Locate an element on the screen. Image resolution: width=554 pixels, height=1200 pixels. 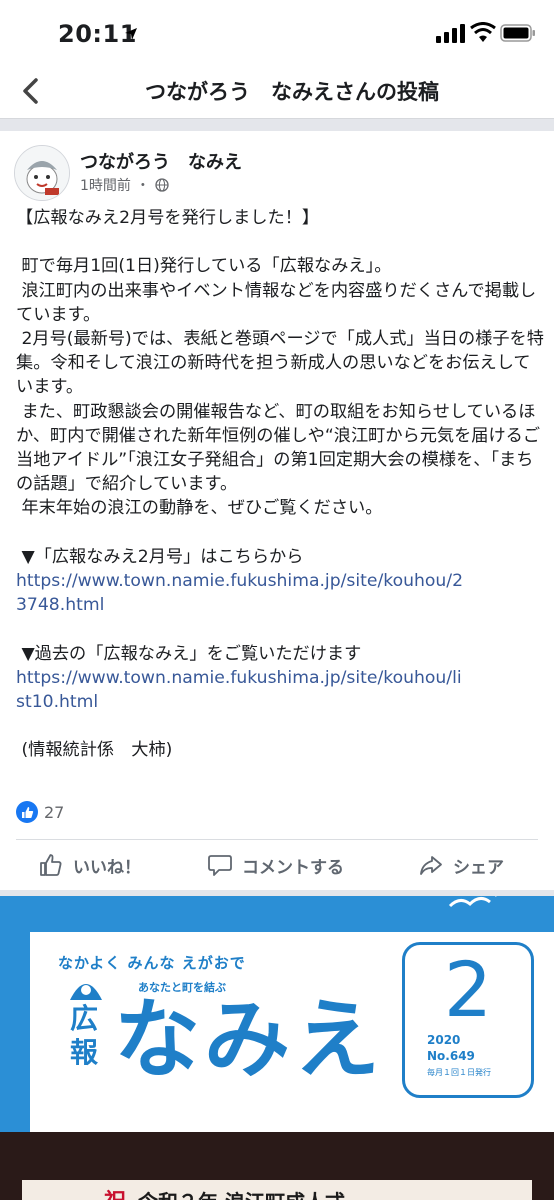
nav-header: つながろう なみえさんの投稿 is located at coordinates (277, 90).